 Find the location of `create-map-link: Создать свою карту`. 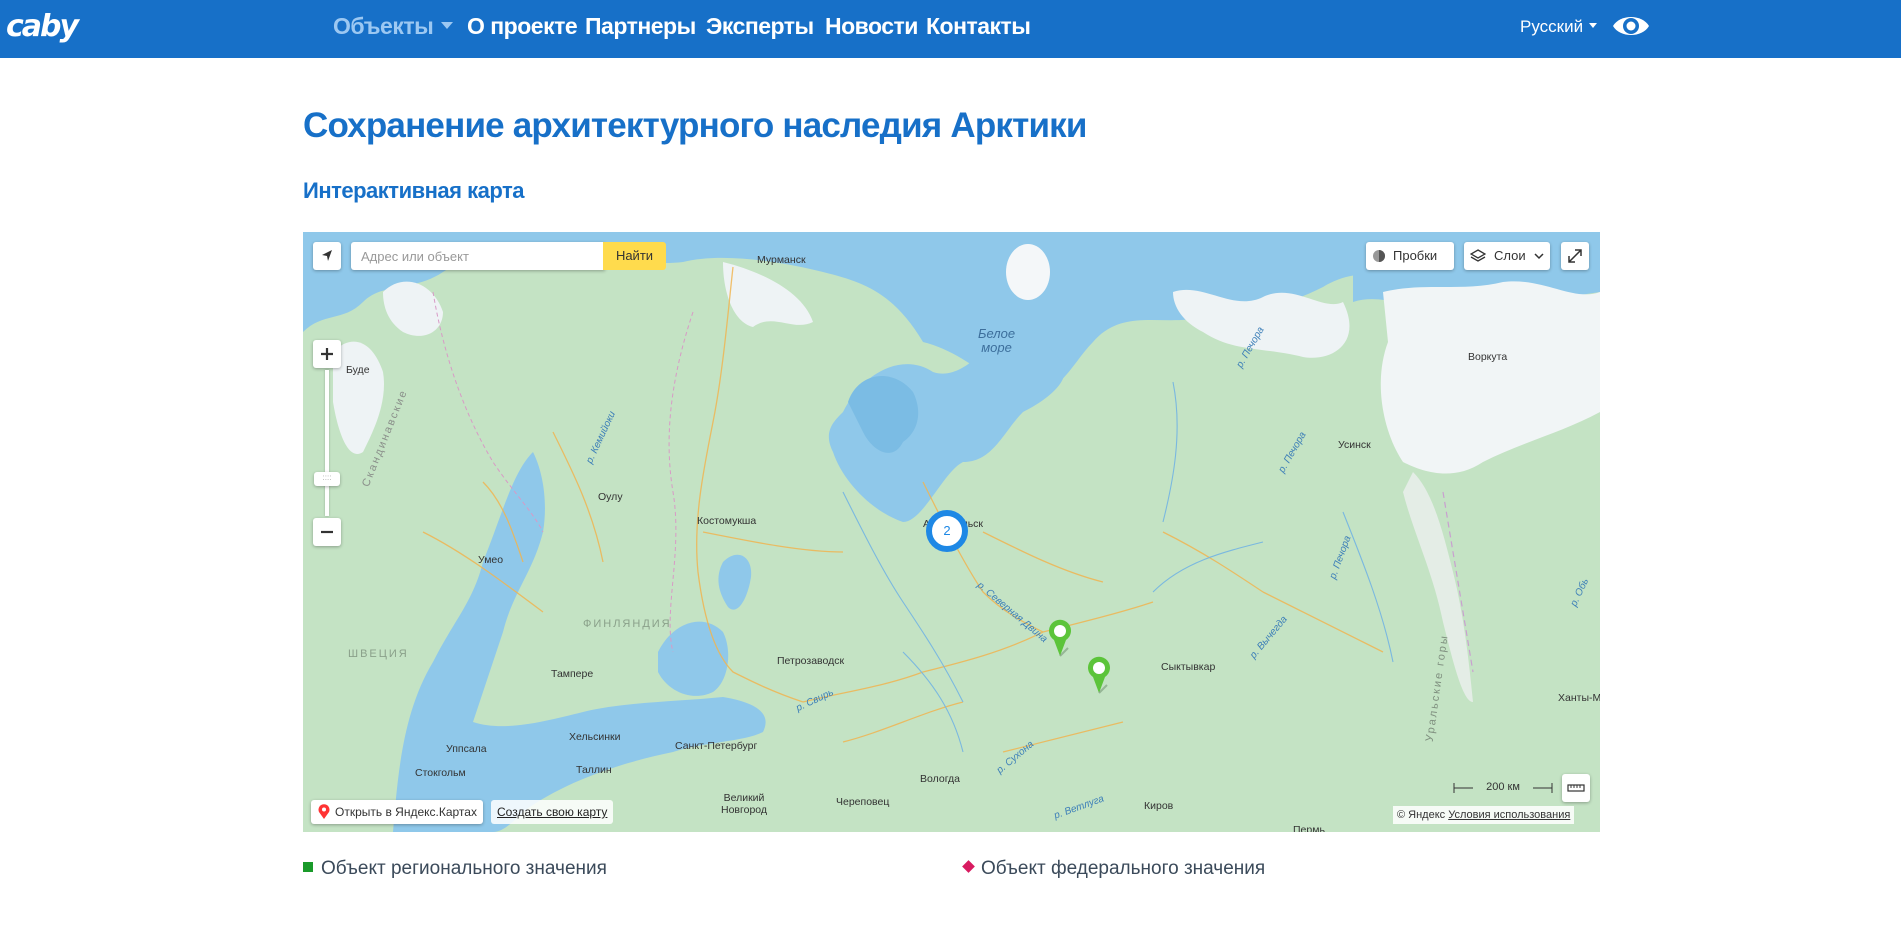

create-map-link: Создать свою карту is located at coordinates (552, 812).